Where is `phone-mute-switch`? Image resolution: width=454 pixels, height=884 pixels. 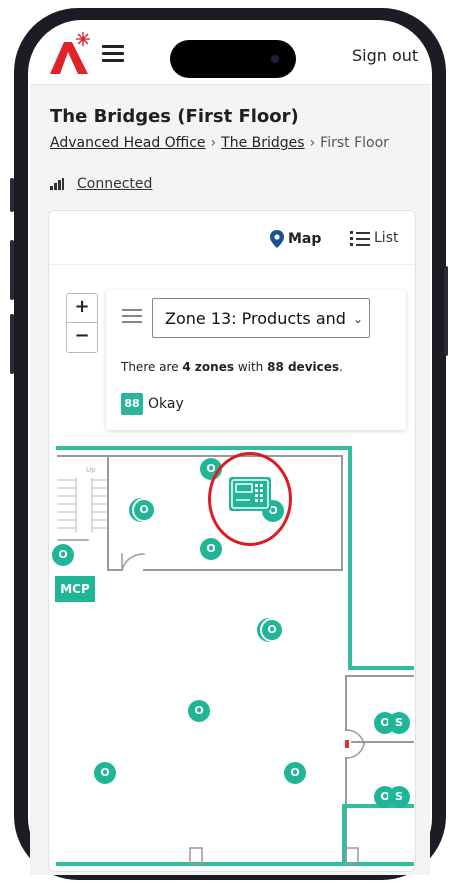 phone-mute-switch is located at coordinates (12, 195).